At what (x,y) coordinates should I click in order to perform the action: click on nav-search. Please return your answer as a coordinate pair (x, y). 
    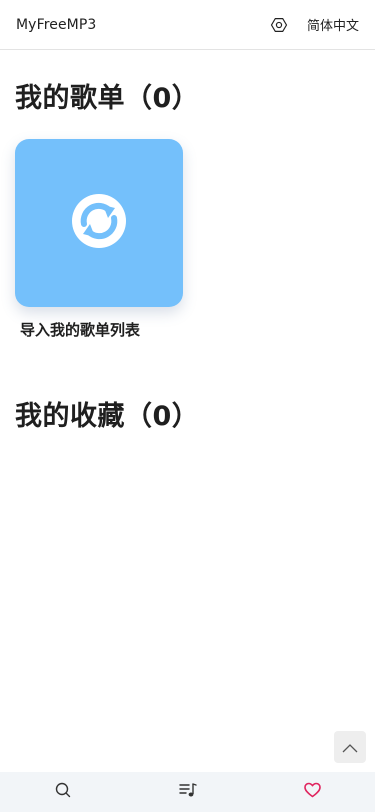
    Looking at the image, I should click on (63, 792).